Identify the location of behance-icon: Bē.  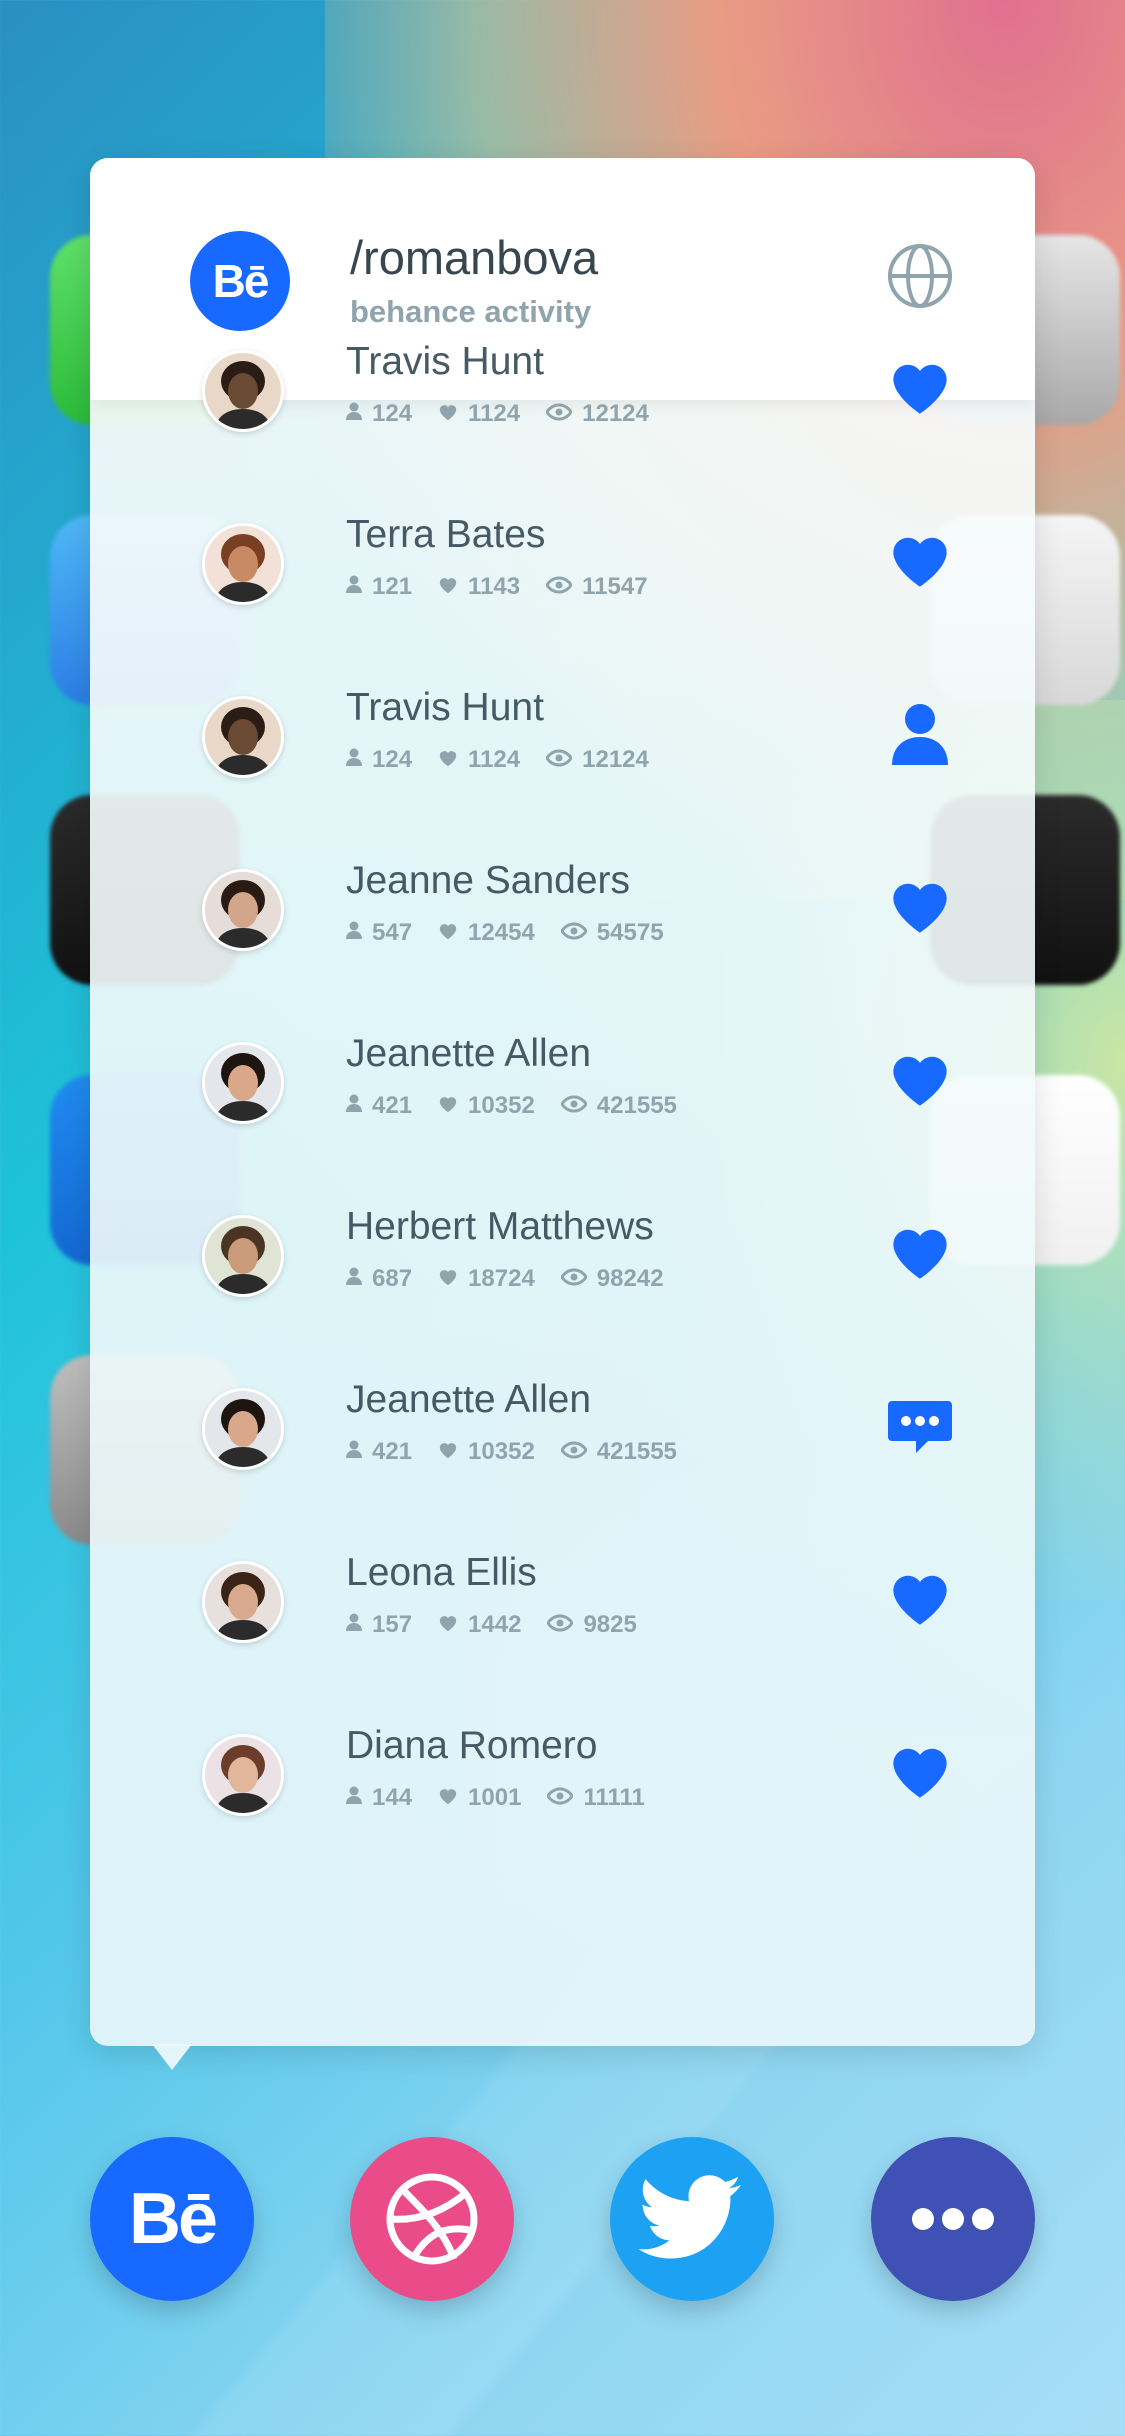
(173, 2219).